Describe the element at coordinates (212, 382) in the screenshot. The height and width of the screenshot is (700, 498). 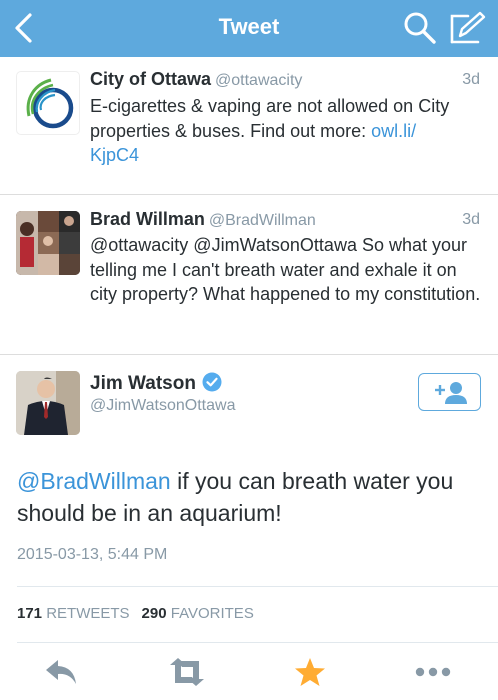
I see `verified-badge-icon` at that location.